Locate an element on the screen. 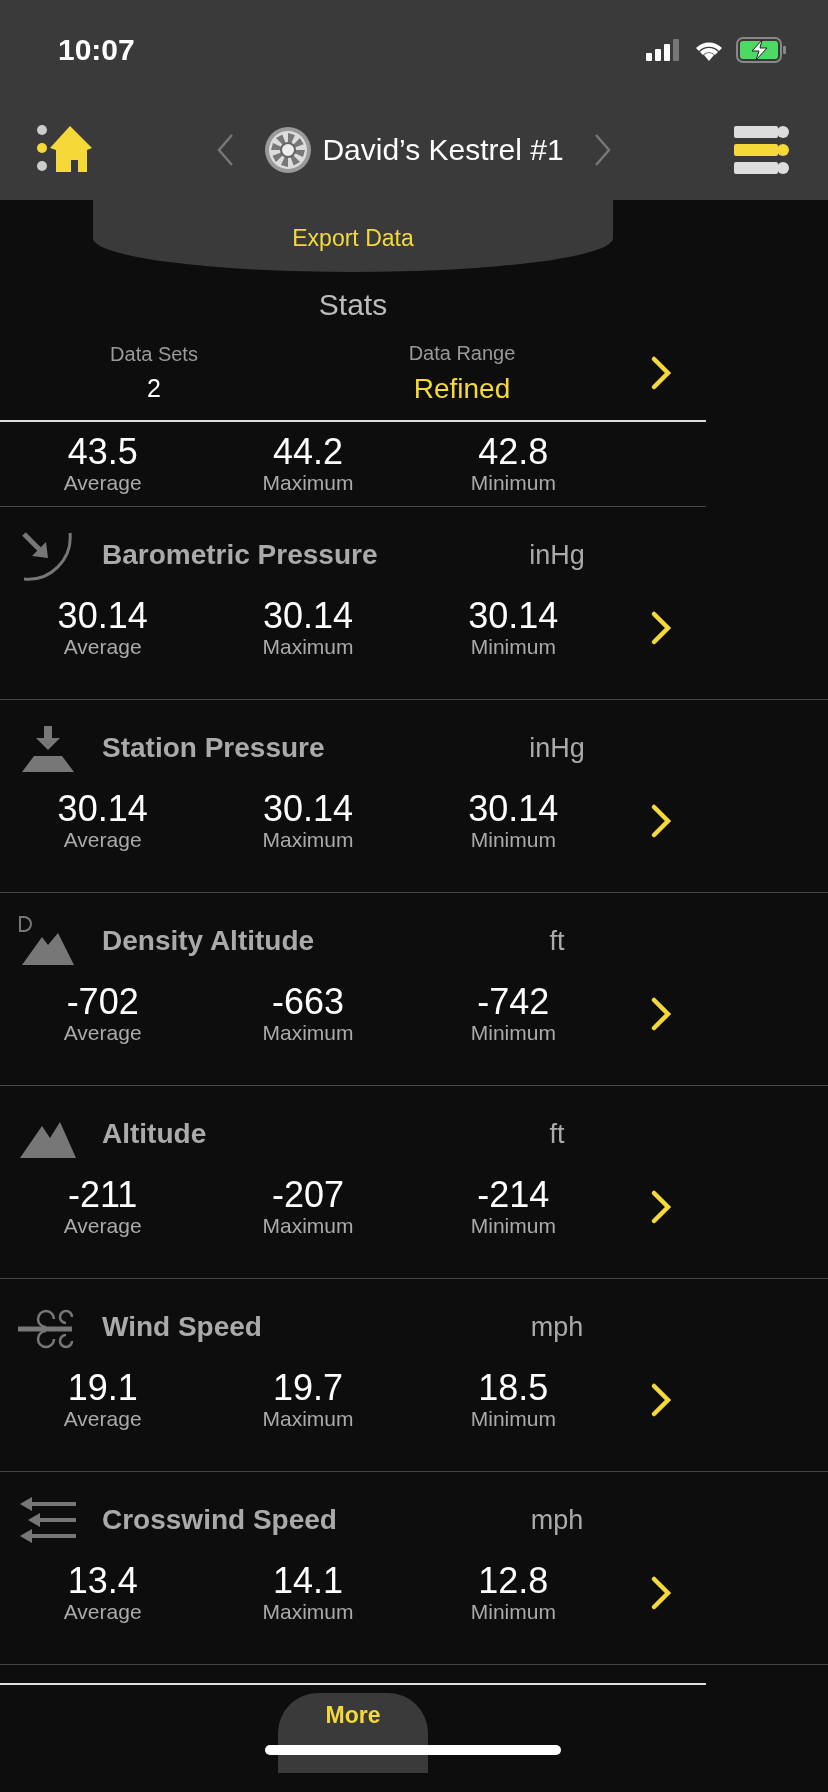  stat-value: -702 is located at coordinates (102, 1002).